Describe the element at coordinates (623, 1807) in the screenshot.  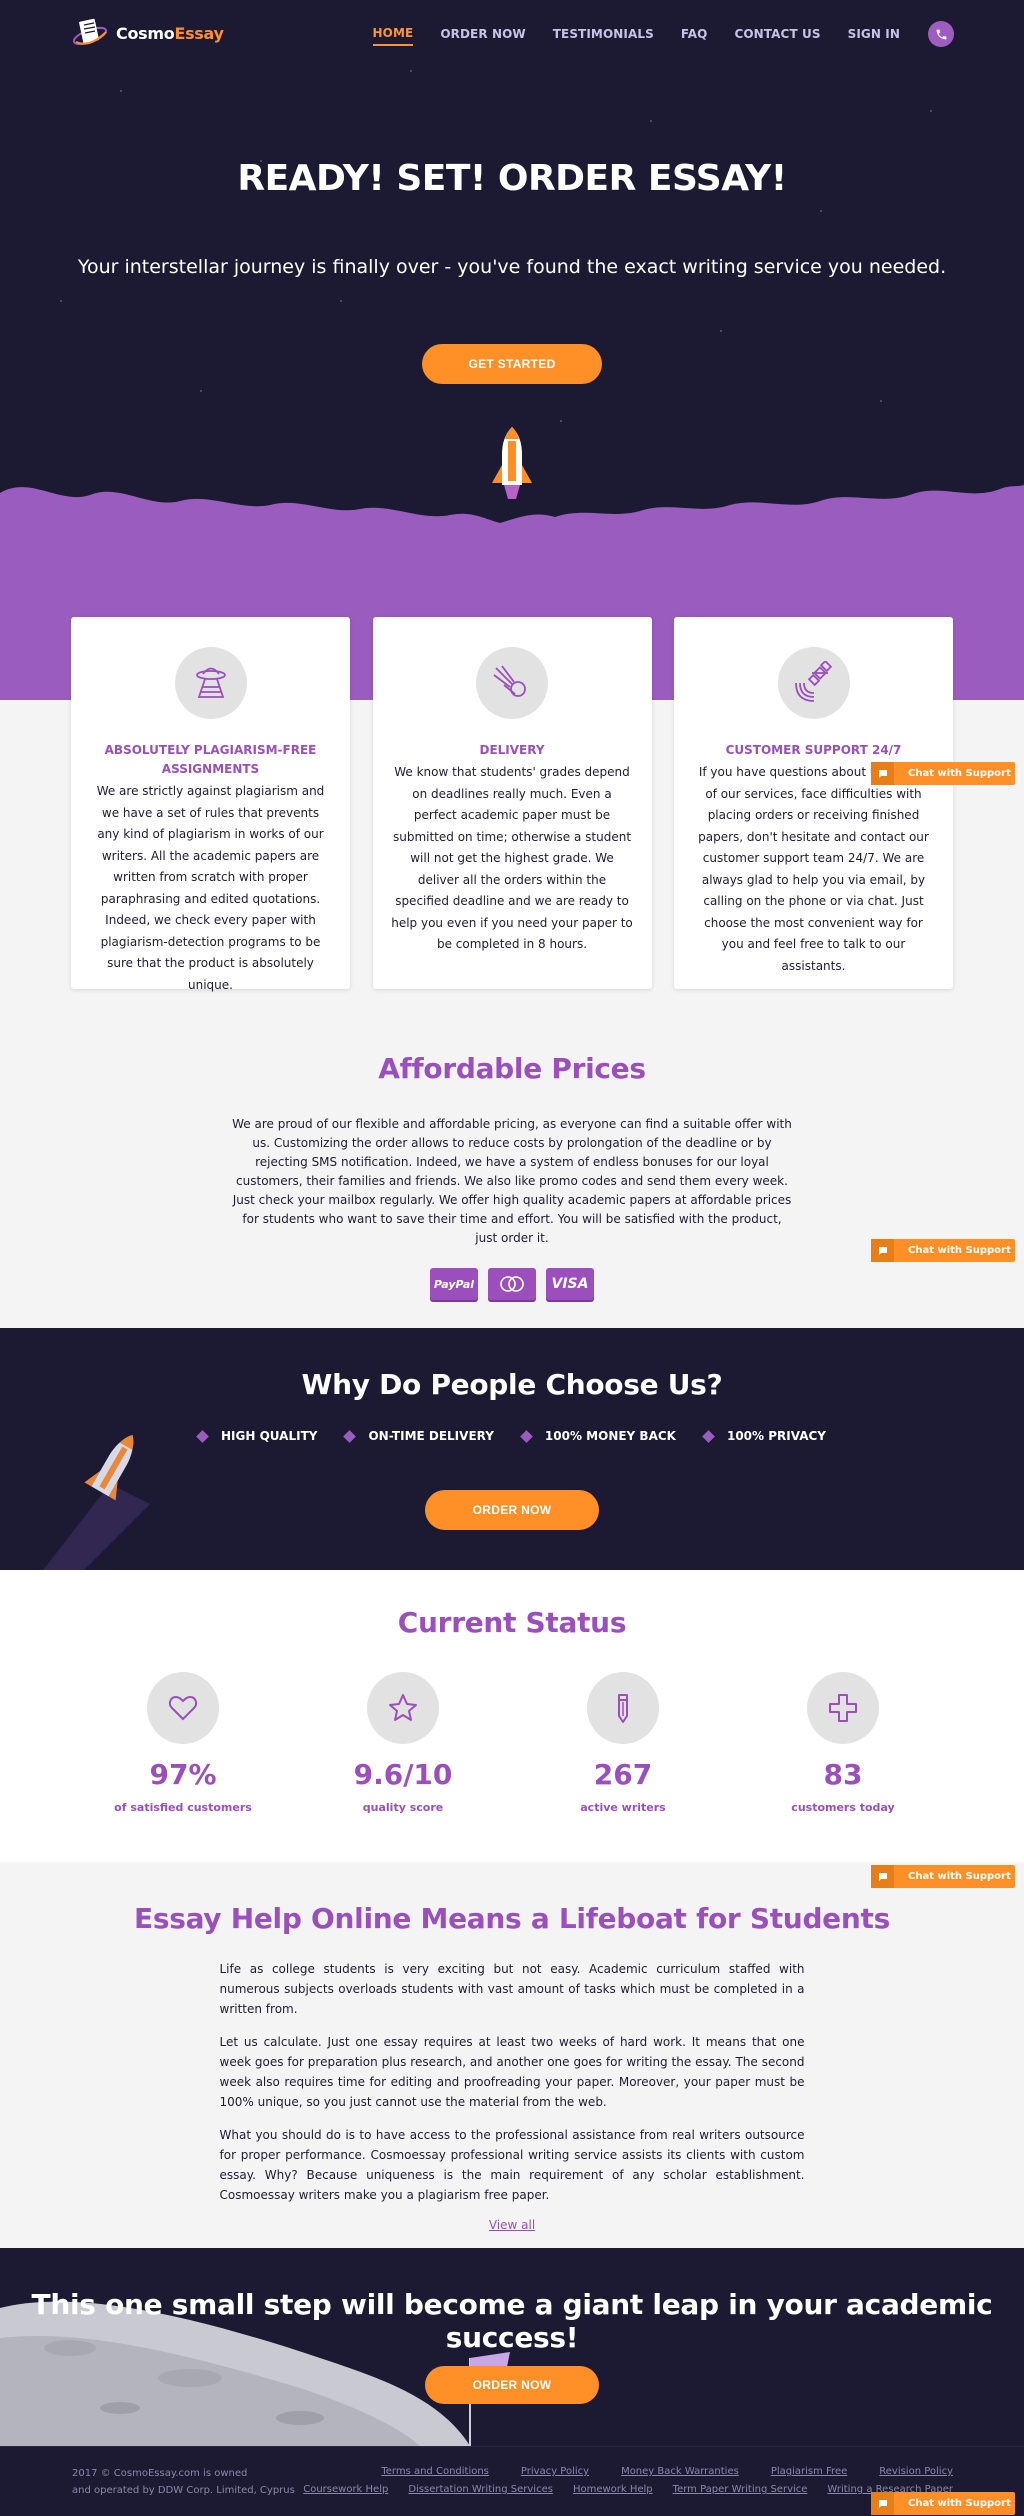
I see `stat-label: active writers` at that location.